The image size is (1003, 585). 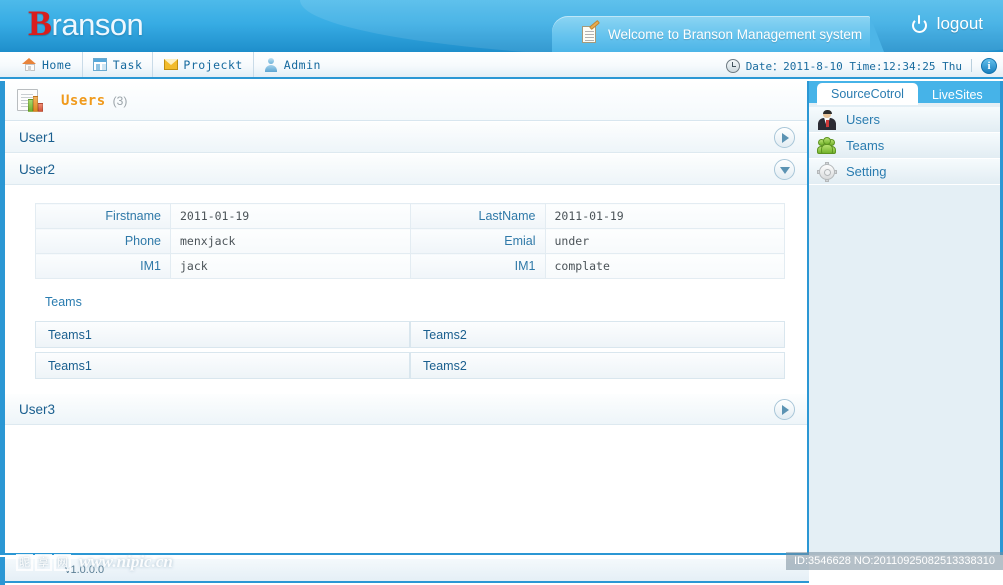 I want to click on table-row: Firstname 2011-01-19 LastName 2011-01-19, so click(x=410, y=216).